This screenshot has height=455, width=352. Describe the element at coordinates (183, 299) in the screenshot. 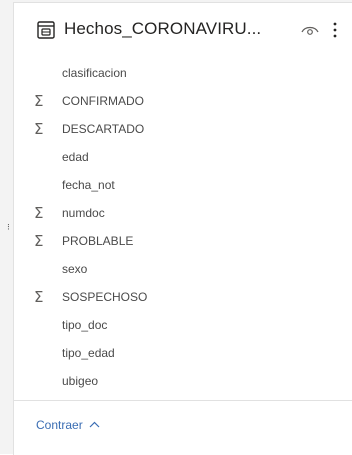

I see `field-item-sospechoso: Σ SOSPECHOSO` at that location.